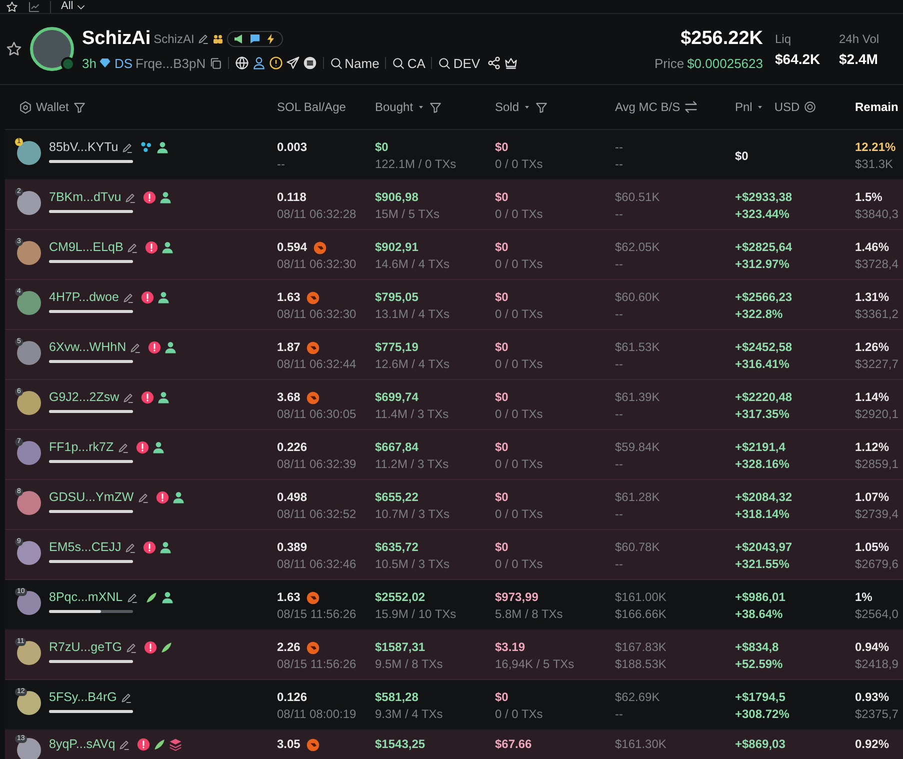  Describe the element at coordinates (83, 147) in the screenshot. I see `wallet-address: 85bV...KYTu` at that location.